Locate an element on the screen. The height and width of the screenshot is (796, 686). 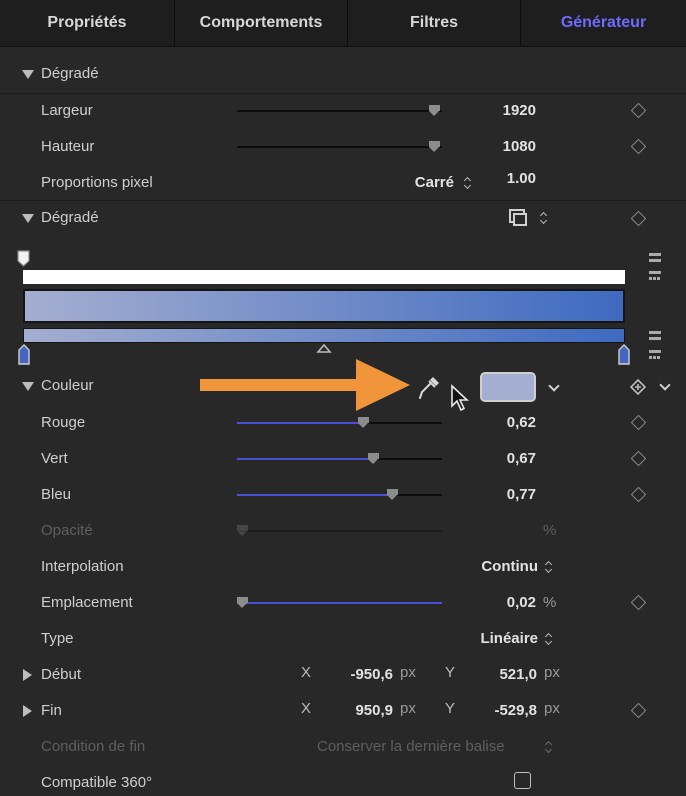
blue-slider-thumb is located at coordinates (392, 494).